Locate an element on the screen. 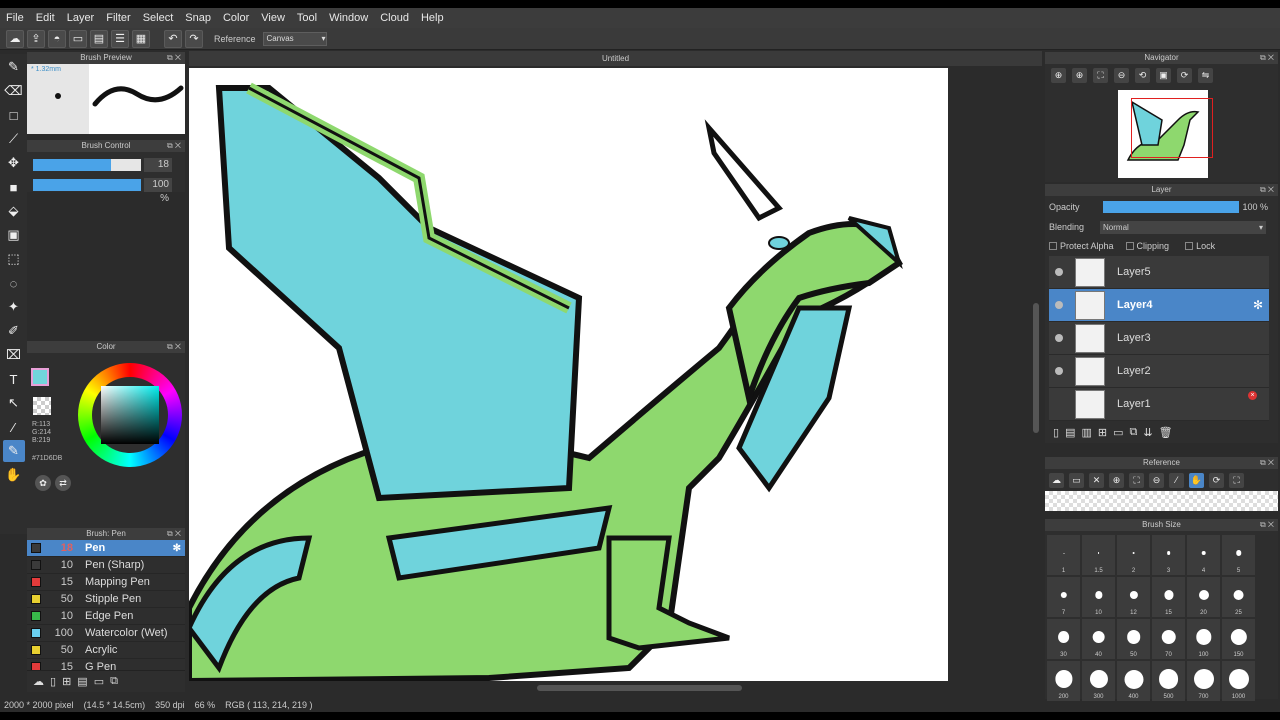  move-tool-icon: ✥ is located at coordinates (14, 163).